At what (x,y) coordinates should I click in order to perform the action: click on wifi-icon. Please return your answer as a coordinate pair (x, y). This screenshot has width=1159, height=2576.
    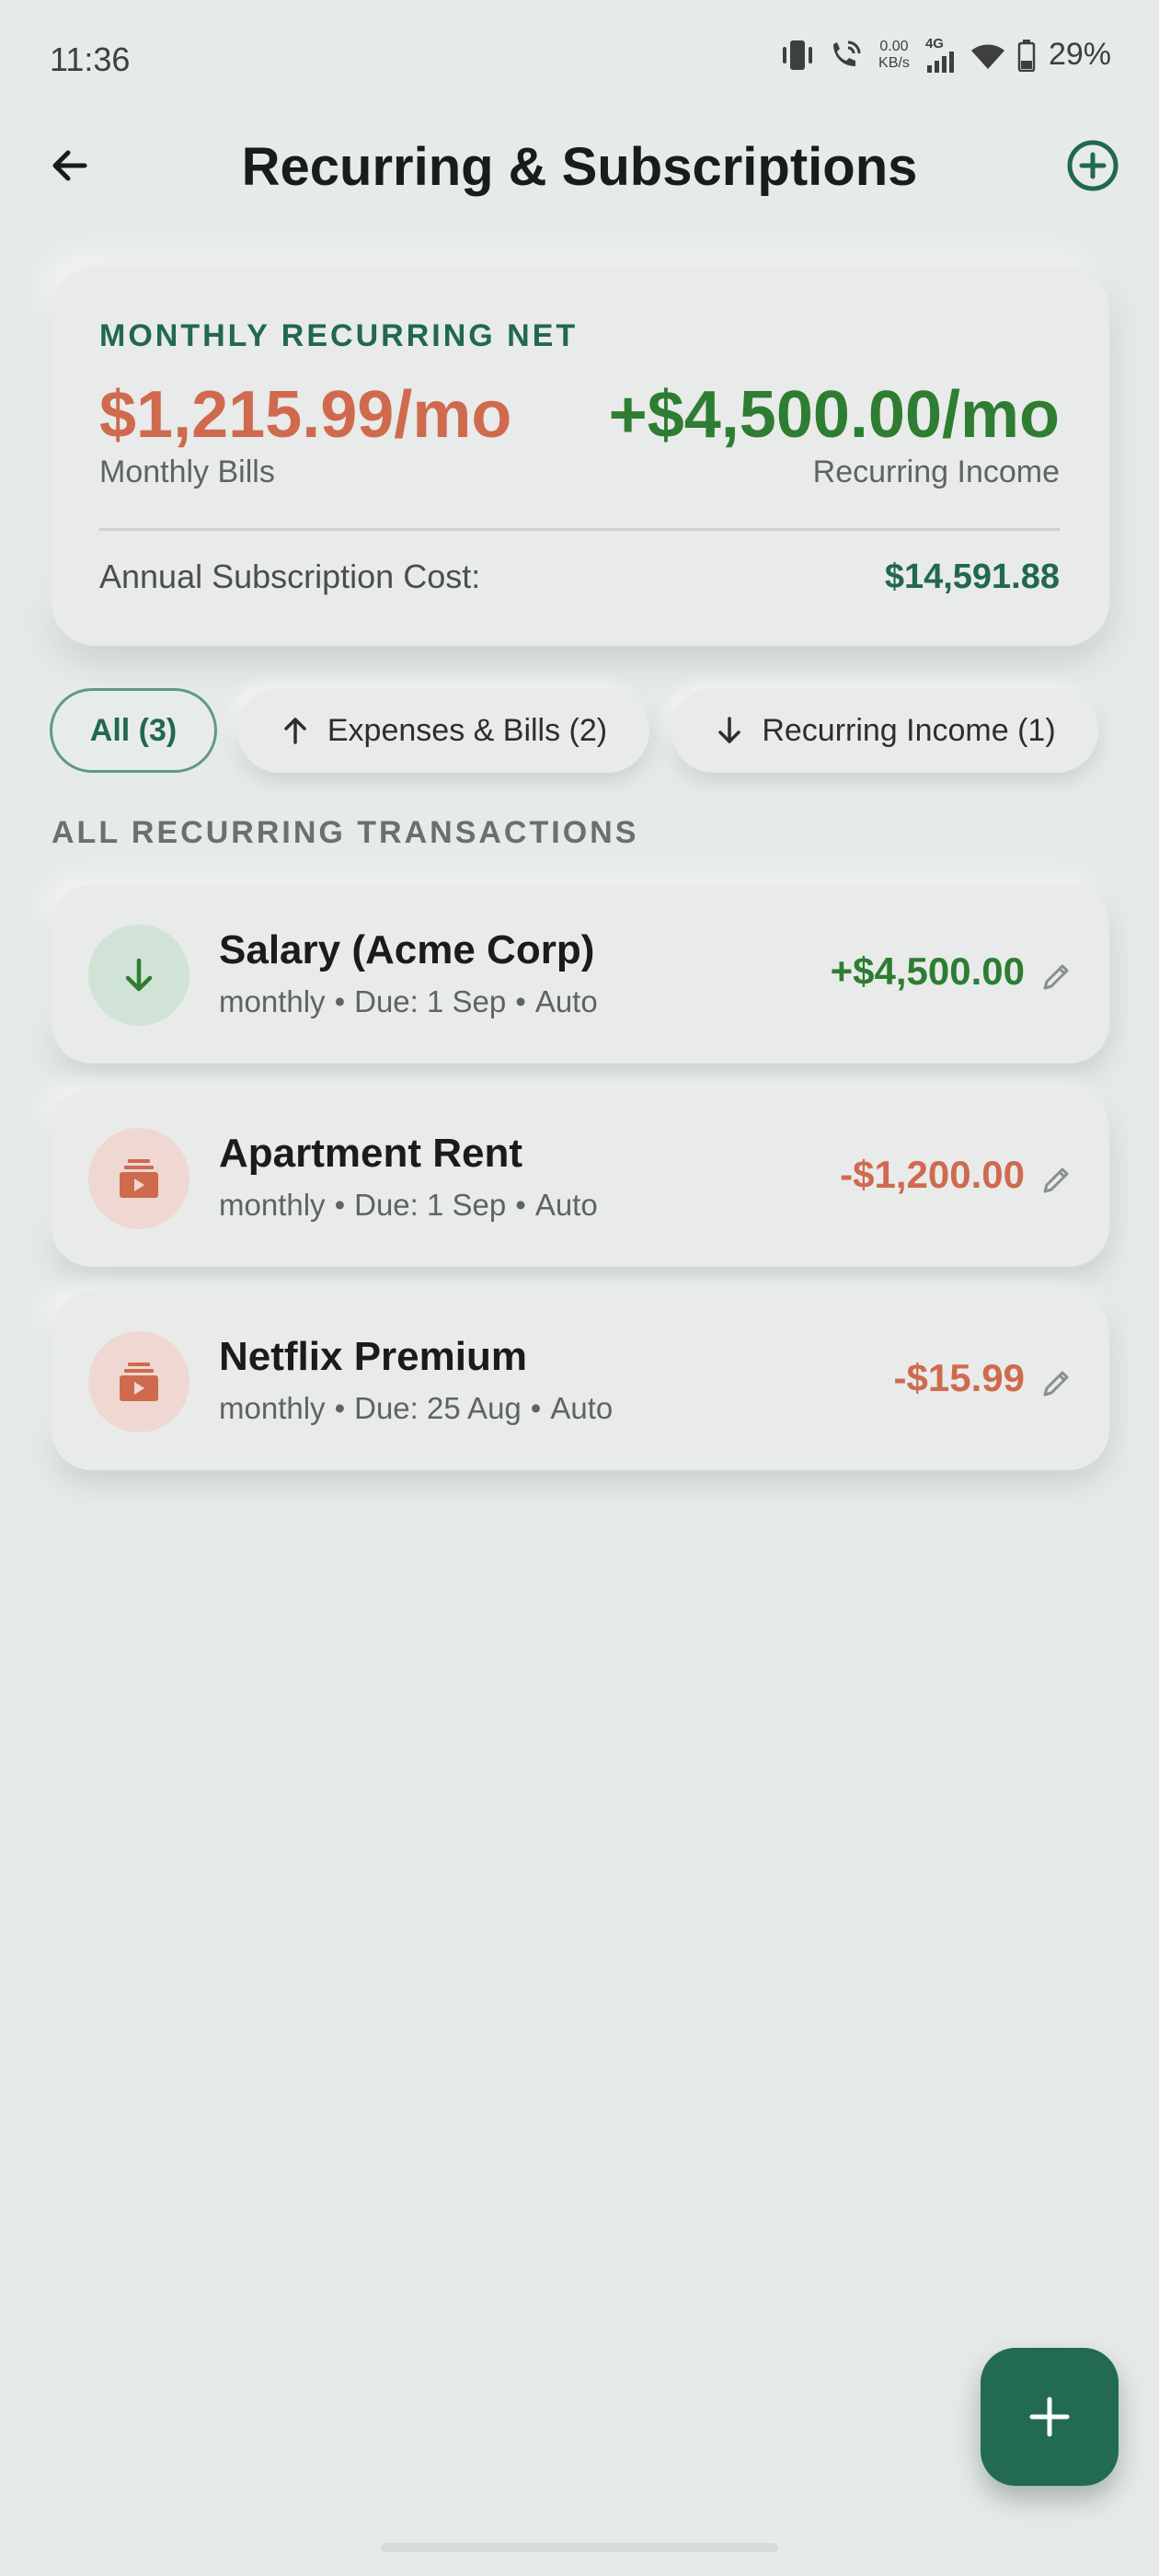
    Looking at the image, I should click on (988, 55).